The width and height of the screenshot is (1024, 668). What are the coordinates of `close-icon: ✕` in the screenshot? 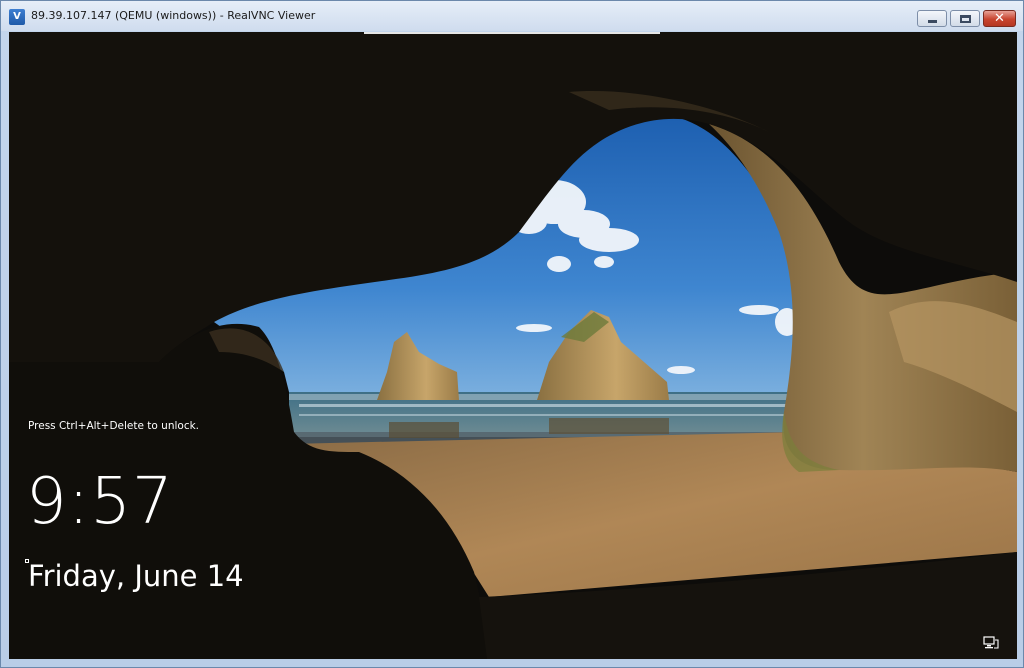 It's located at (999, 18).